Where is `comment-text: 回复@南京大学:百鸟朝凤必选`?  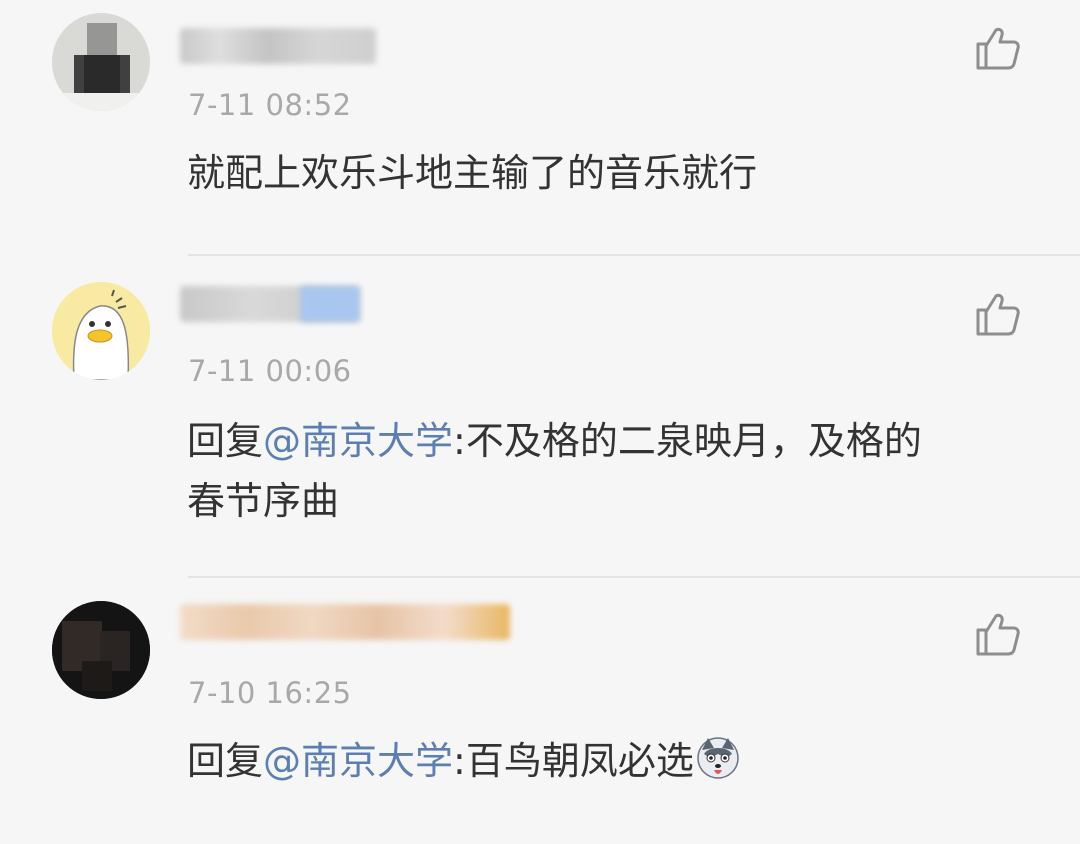
comment-text: 回复@南京大学:百鸟朝凤必选 is located at coordinates (602, 761).